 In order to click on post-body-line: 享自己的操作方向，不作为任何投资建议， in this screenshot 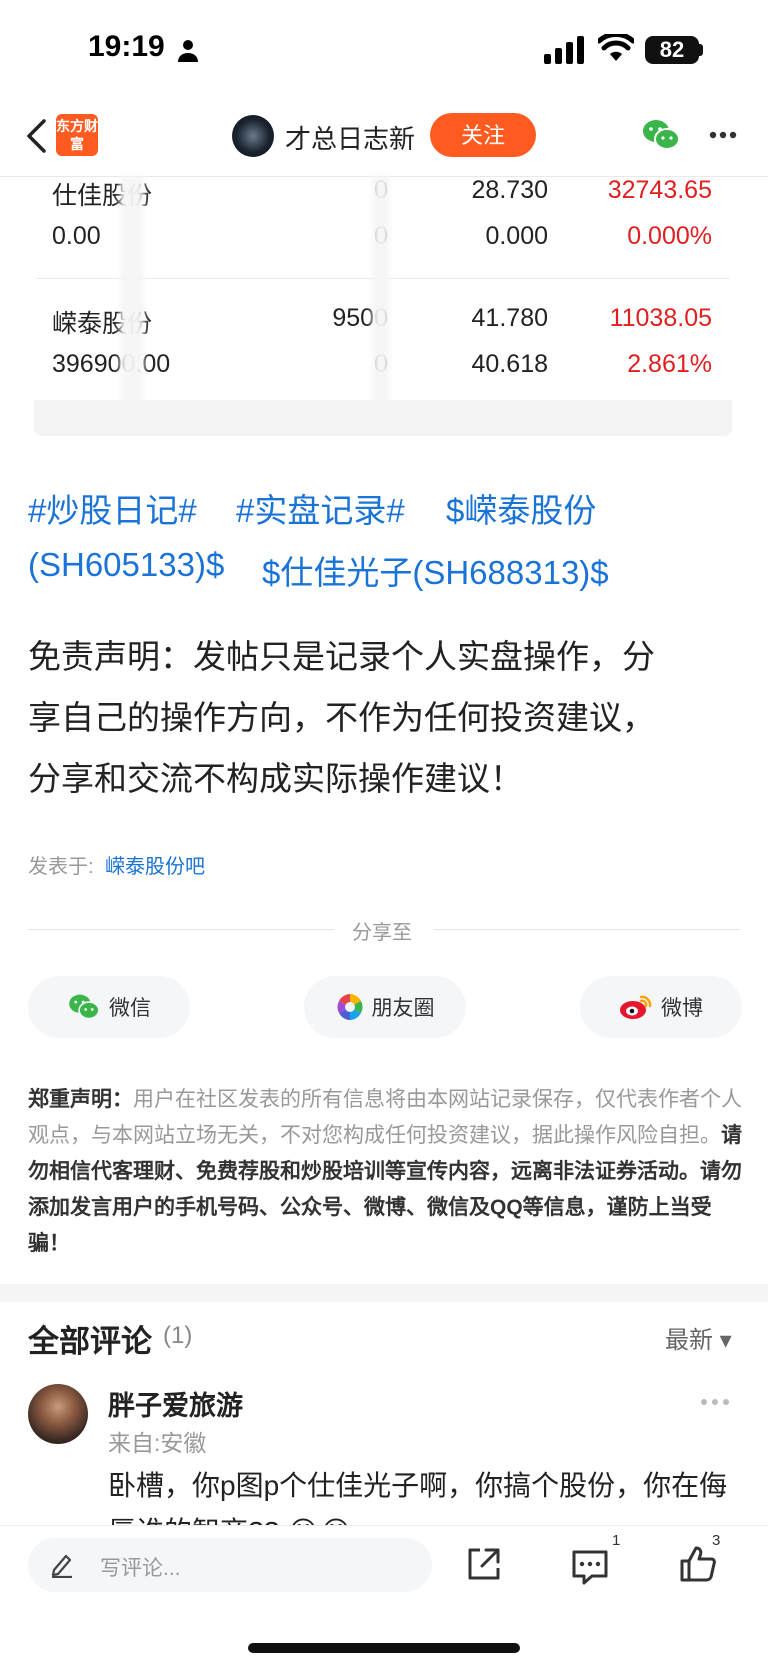, I will do `click(341, 717)`.